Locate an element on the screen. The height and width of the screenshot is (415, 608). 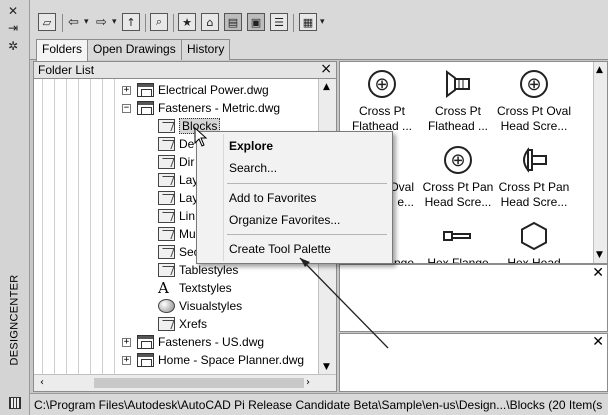
views-dropdown-icon: ▾ is located at coordinates (322, 22).